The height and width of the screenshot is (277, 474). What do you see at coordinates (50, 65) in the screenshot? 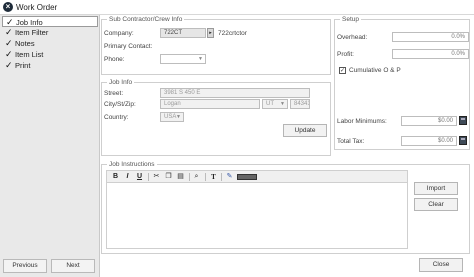
I see `sidebar-item-print: ✓ Print` at bounding box center [50, 65].